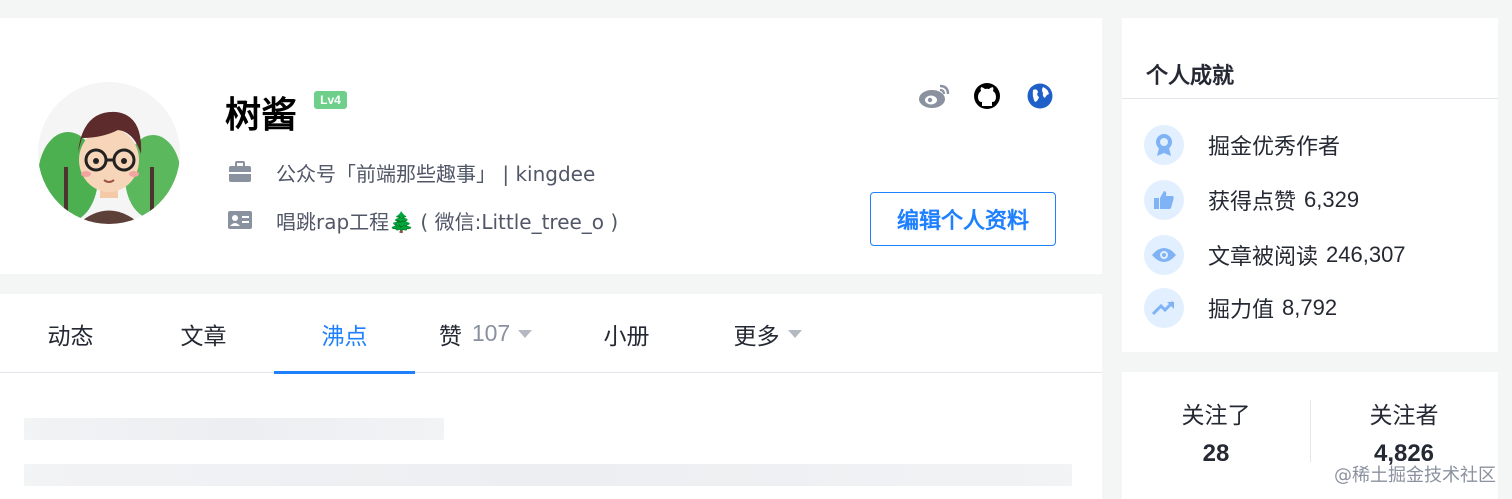 This screenshot has height=499, width=1512. I want to click on tab-articles: 文章, so click(203, 333).